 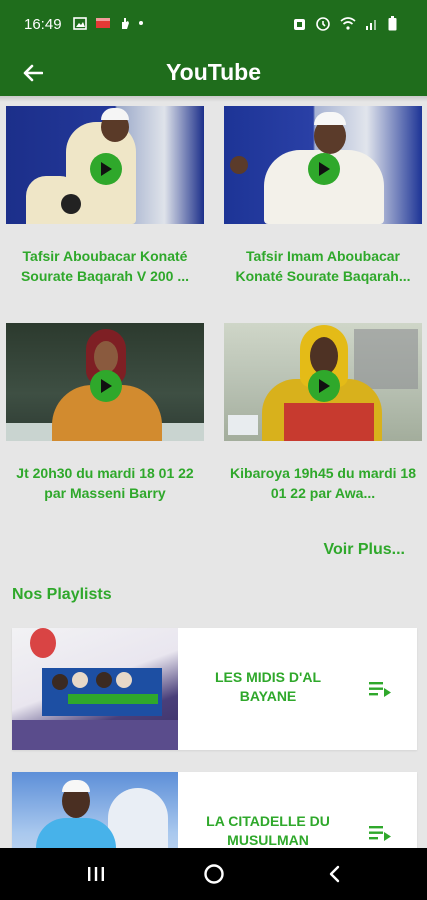 I want to click on nav-back-icon, so click(x=334, y=874).